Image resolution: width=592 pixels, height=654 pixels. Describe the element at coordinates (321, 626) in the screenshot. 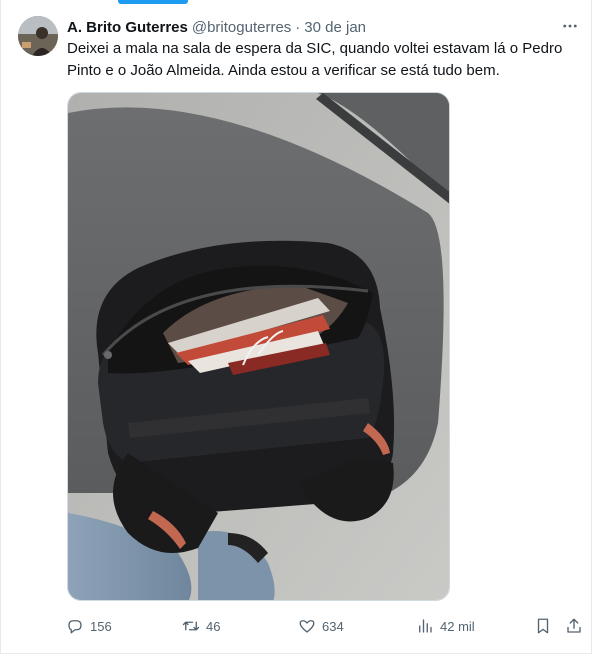

I see `like-button: 634` at that location.